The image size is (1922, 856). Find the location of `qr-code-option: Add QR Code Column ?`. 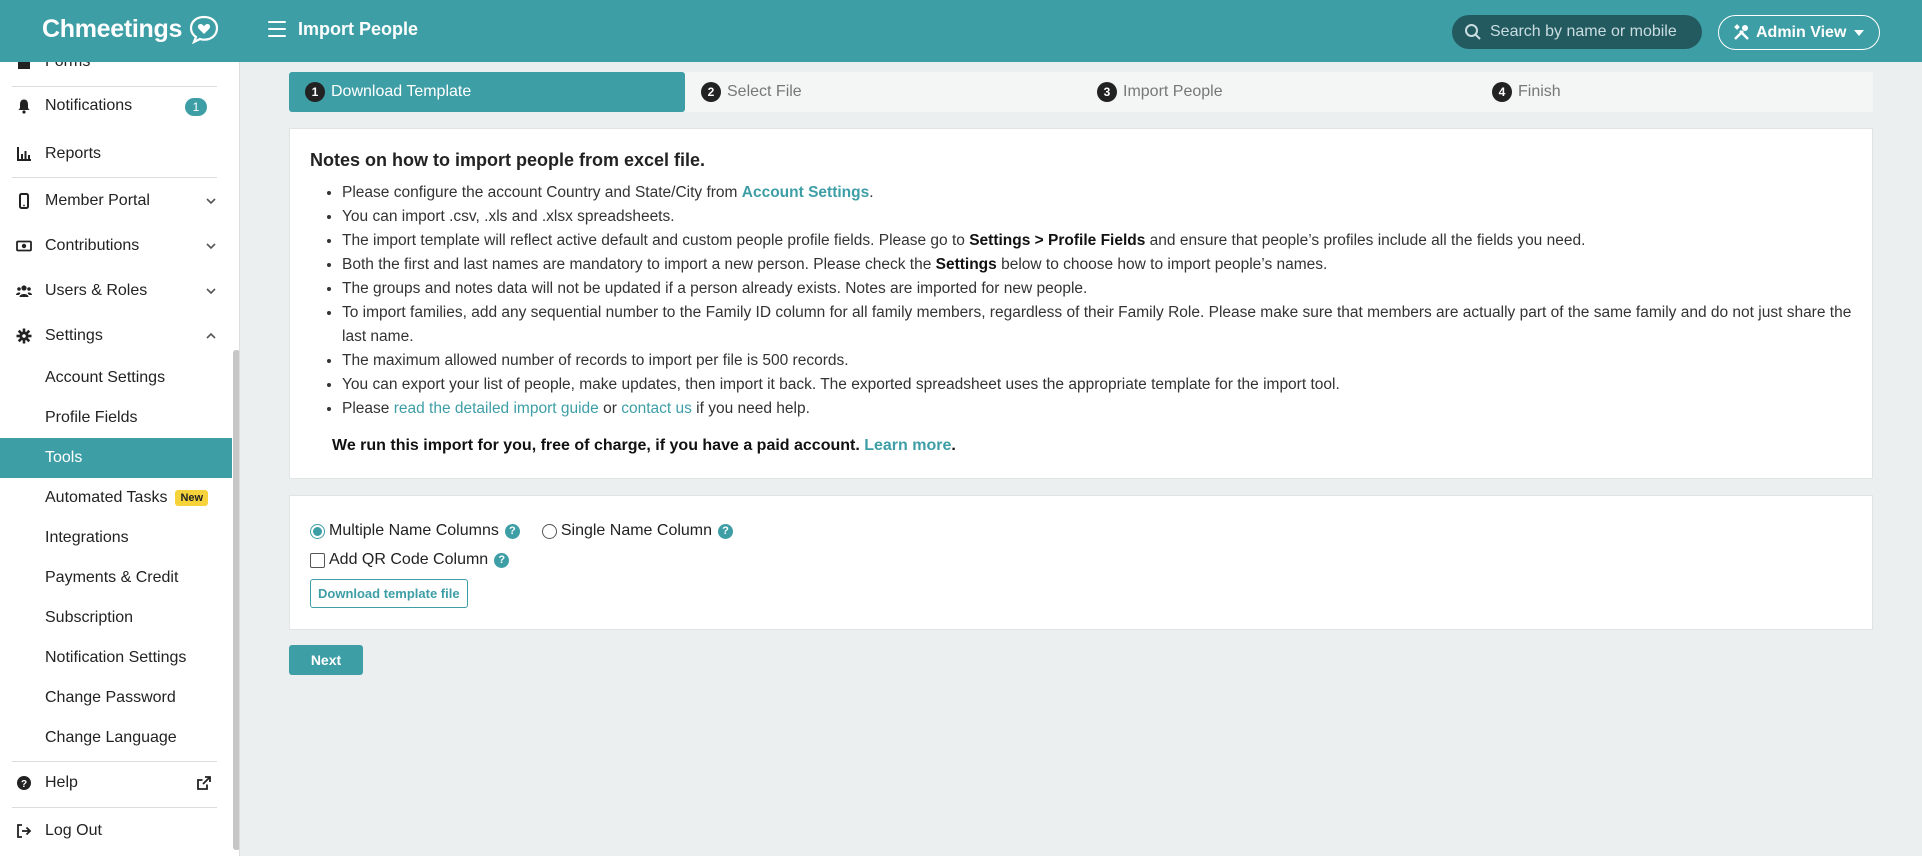

qr-code-option: Add QR Code Column ? is located at coordinates (1081, 560).